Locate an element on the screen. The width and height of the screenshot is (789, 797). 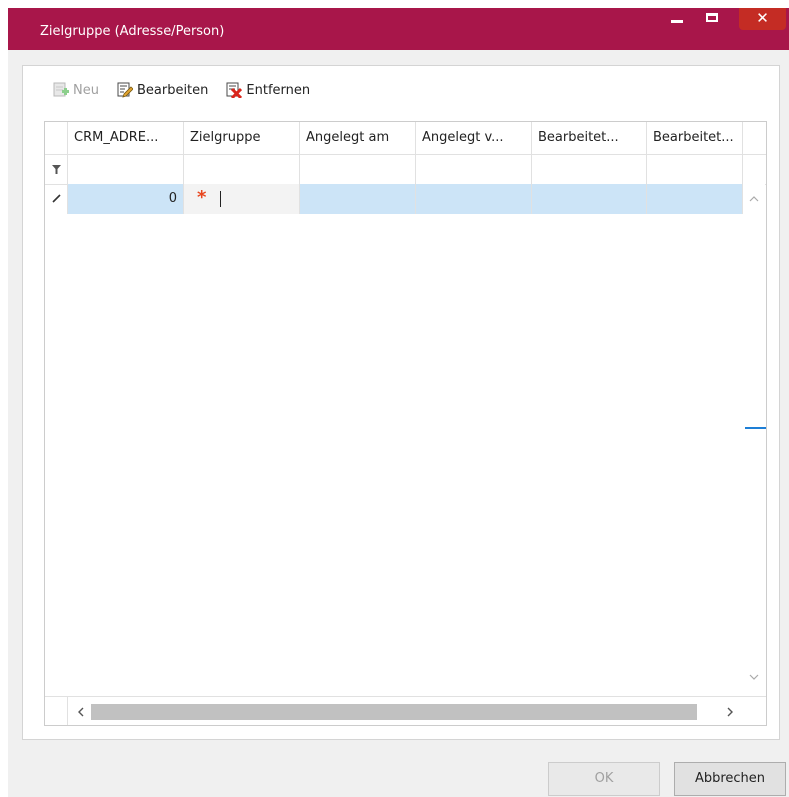
new-button: Neu is located at coordinates (76, 90).